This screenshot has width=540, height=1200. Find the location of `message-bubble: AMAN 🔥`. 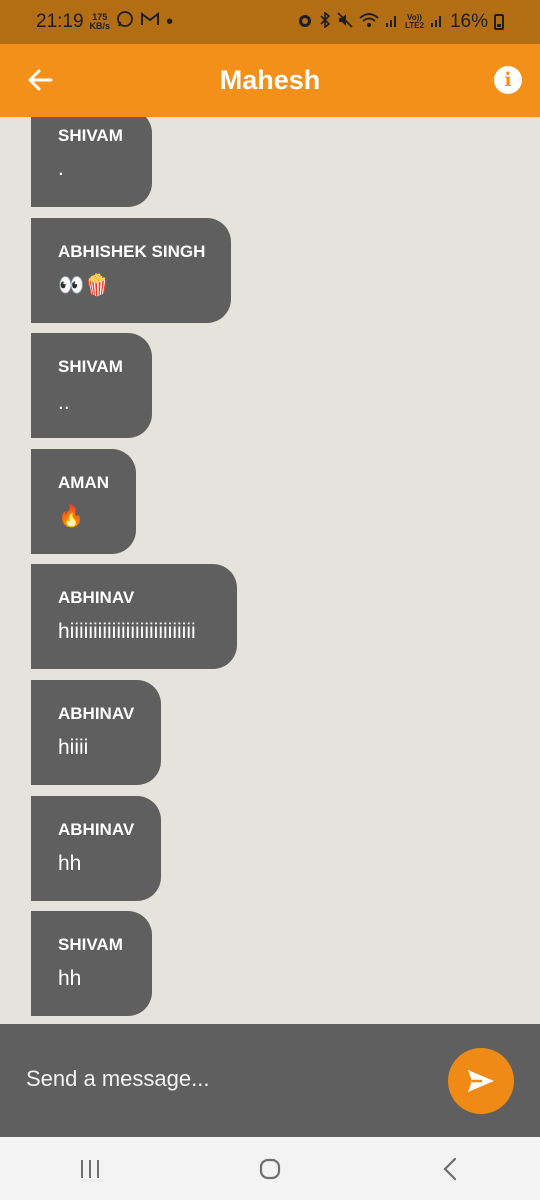

message-bubble: AMAN 🔥 is located at coordinates (83, 501).